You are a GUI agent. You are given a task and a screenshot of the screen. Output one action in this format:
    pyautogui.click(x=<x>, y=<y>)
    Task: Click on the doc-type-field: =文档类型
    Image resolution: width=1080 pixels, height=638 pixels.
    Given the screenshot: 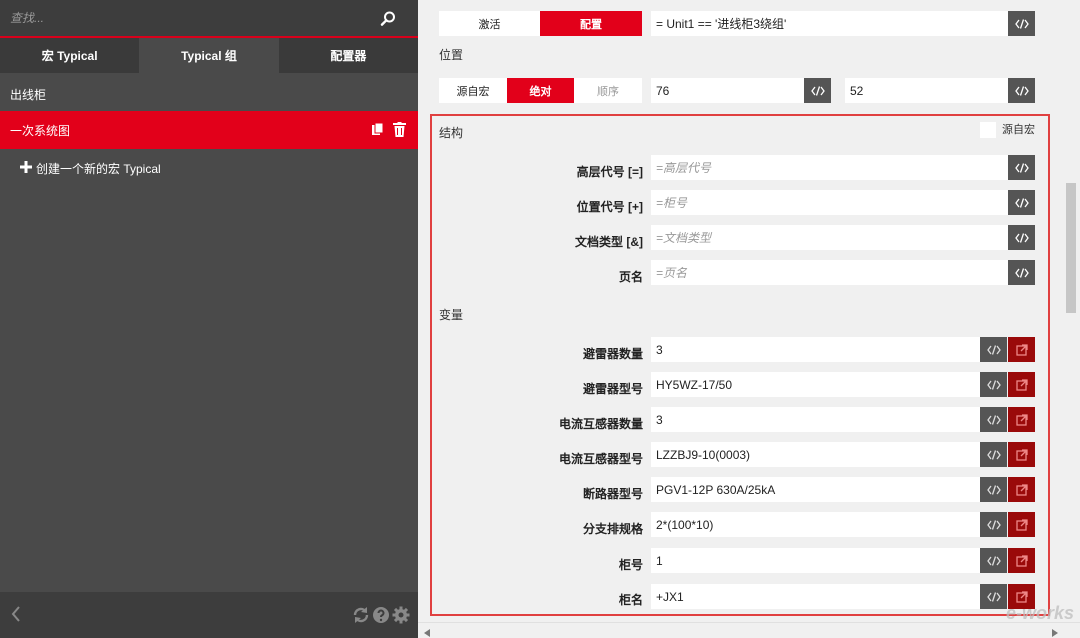 What is the action you would take?
    pyautogui.click(x=829, y=237)
    